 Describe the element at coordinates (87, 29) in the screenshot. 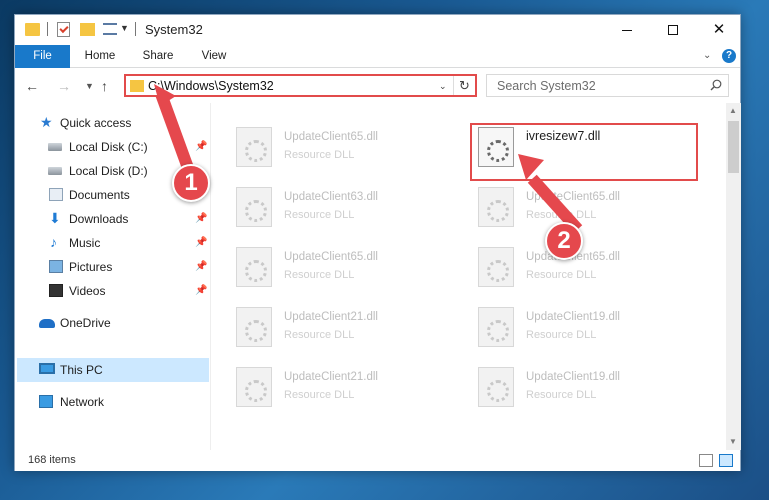

I see `new-folder-icon` at that location.